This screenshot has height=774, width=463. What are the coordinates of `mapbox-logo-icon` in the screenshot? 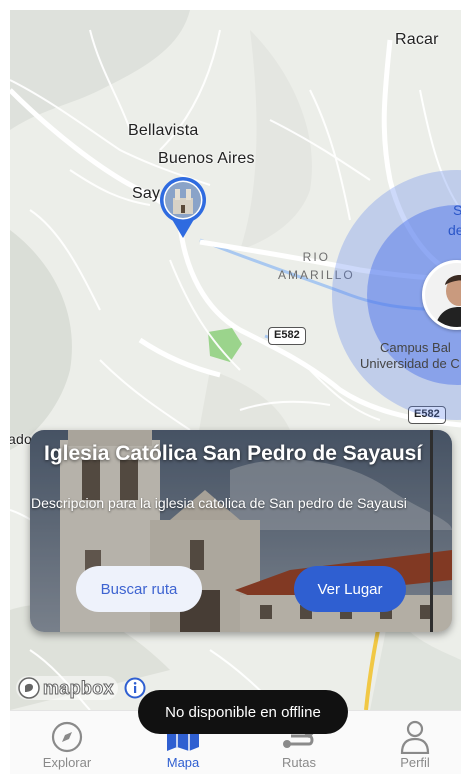 It's located at (29, 688).